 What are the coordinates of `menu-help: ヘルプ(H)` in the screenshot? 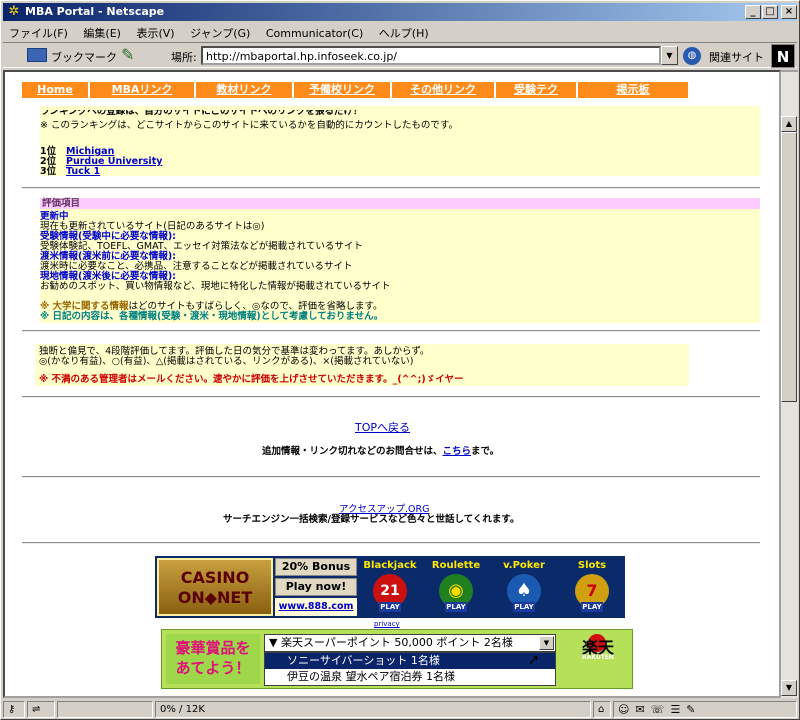 It's located at (404, 31).